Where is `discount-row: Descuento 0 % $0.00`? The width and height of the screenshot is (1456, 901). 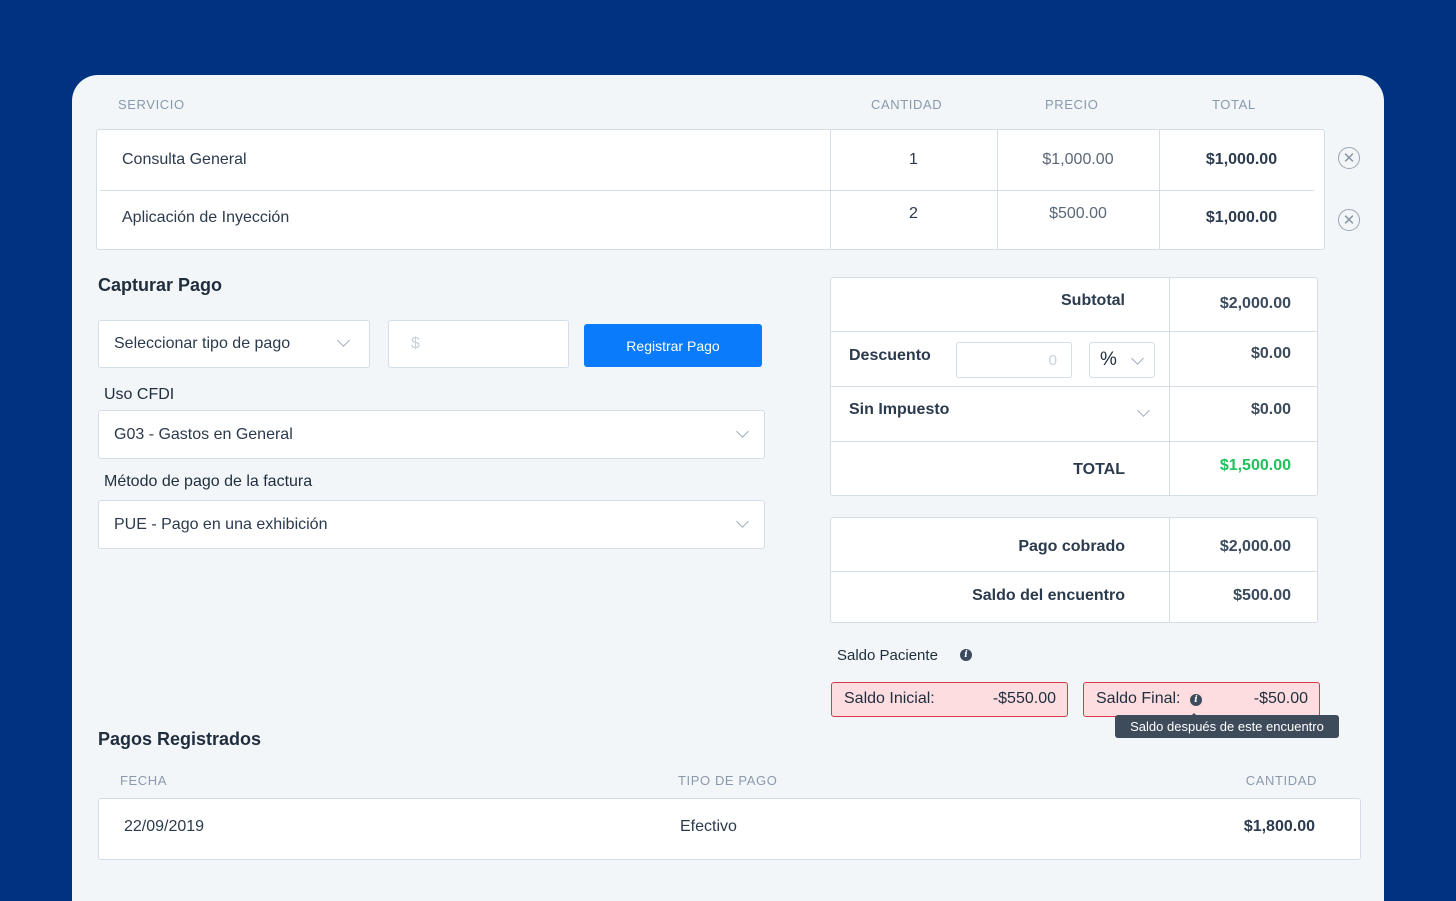 discount-row: Descuento 0 % $0.00 is located at coordinates (1074, 358).